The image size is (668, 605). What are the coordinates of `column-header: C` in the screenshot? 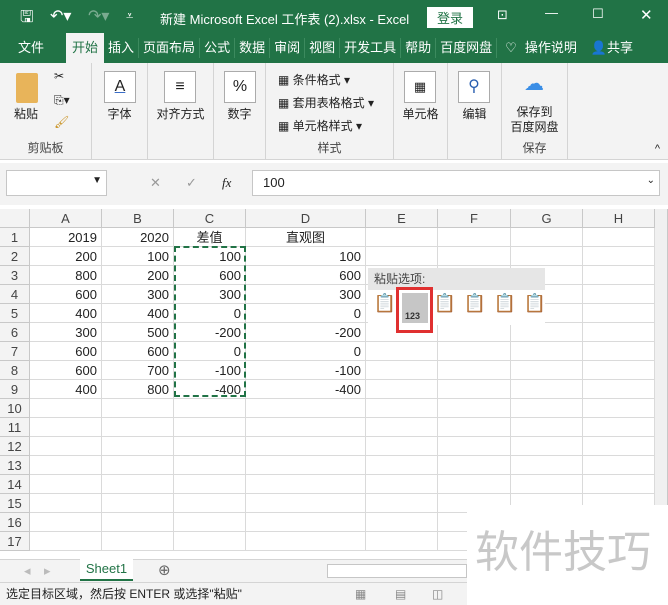 It's located at (210, 218).